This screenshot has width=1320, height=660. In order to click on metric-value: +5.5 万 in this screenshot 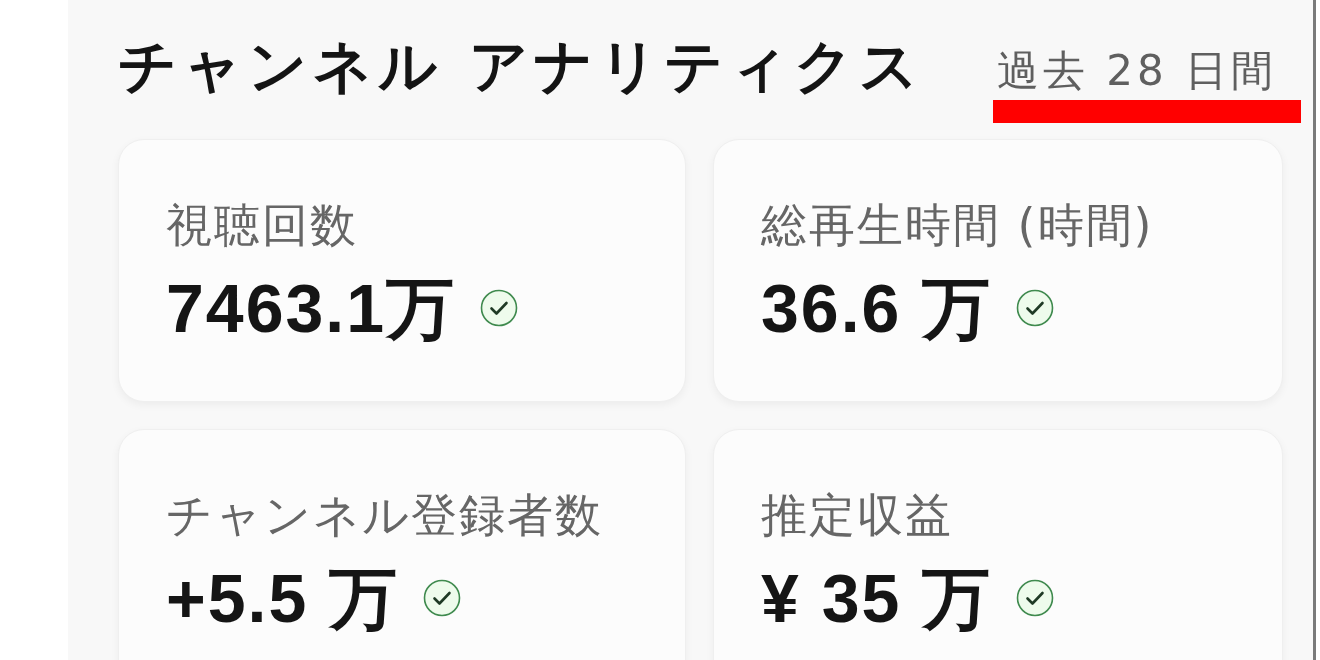, I will do `click(283, 598)`.